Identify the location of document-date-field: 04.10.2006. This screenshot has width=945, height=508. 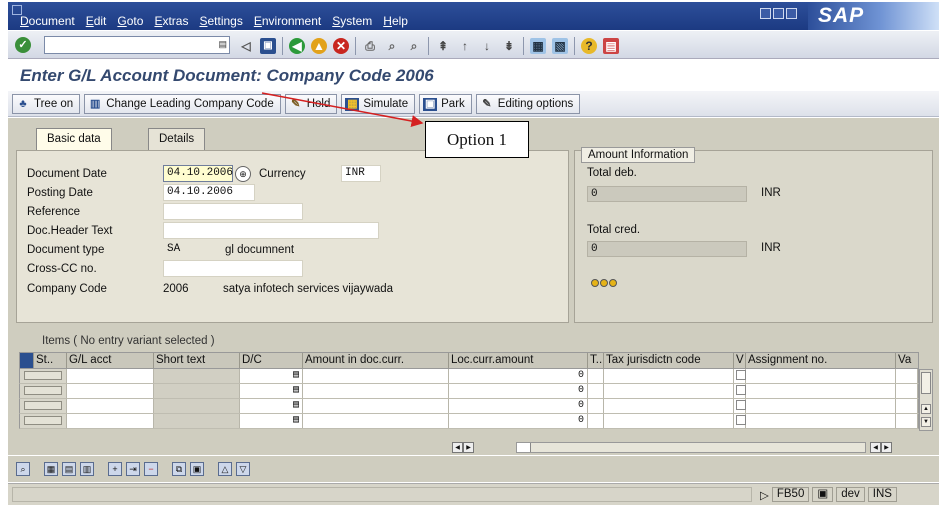
(198, 173).